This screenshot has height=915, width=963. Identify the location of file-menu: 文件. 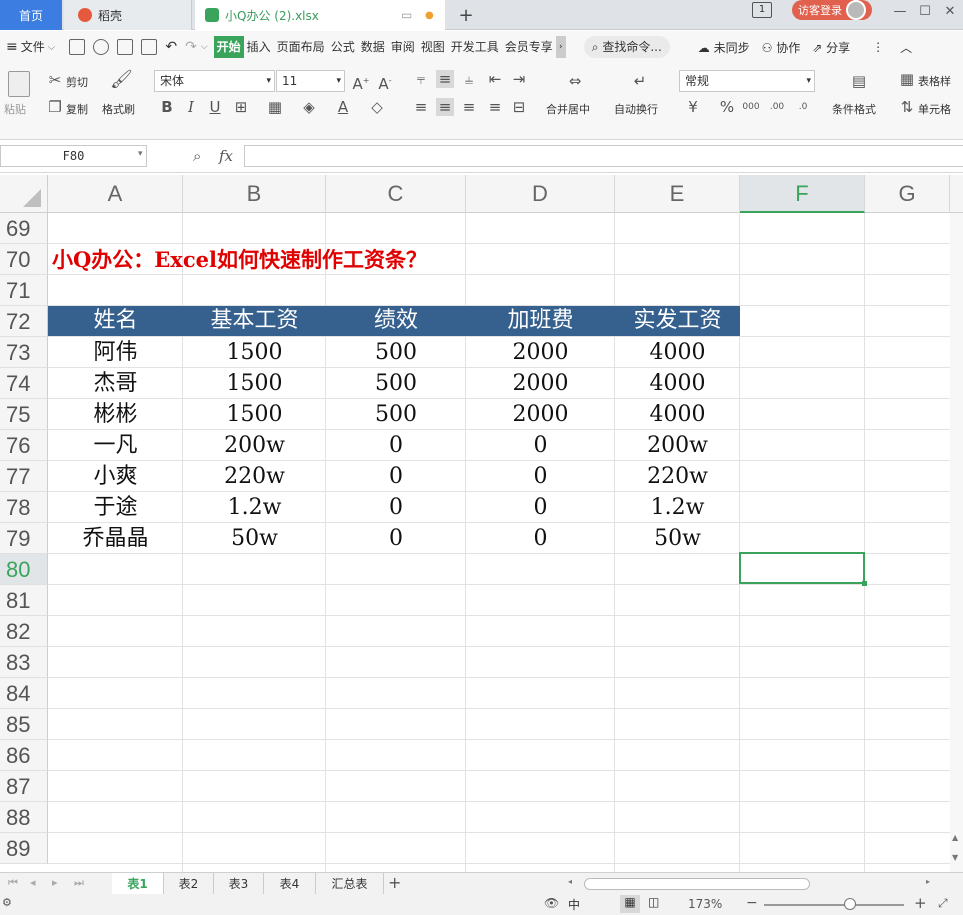
(33, 47).